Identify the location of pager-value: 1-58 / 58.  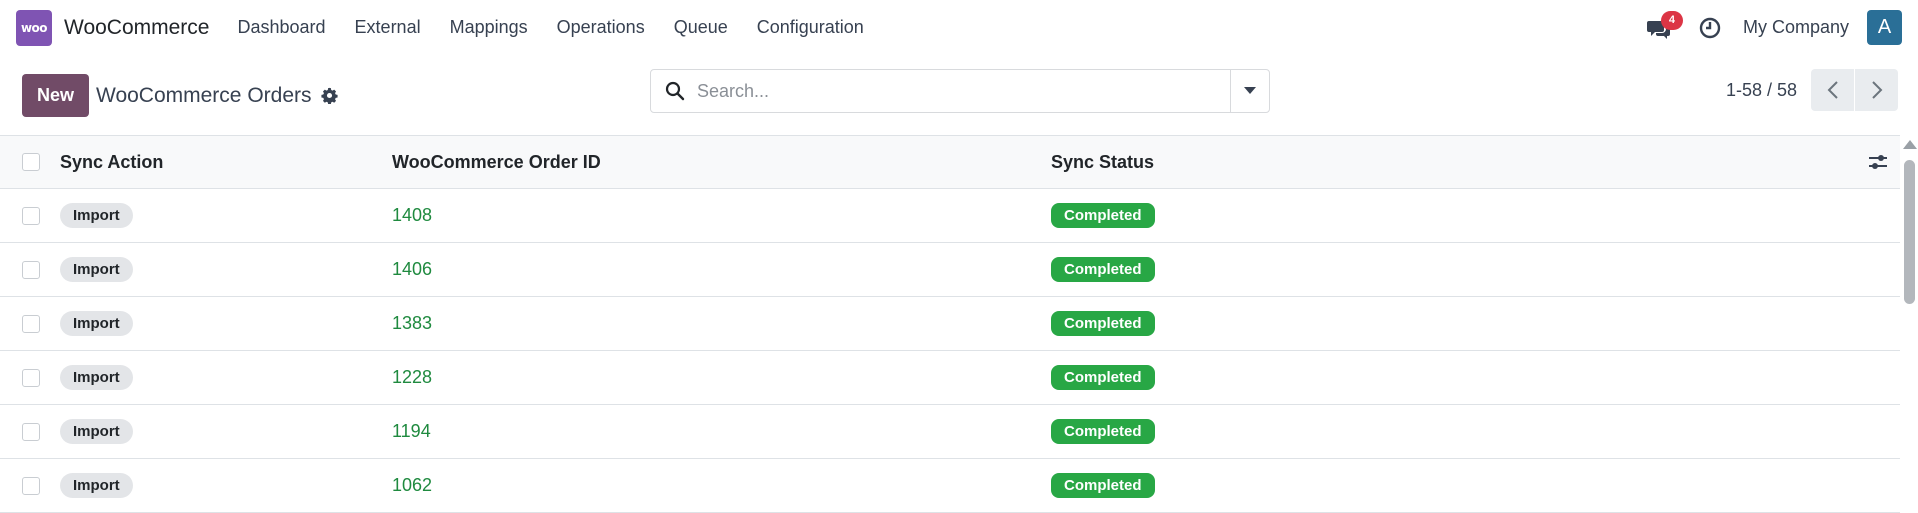
(1761, 90).